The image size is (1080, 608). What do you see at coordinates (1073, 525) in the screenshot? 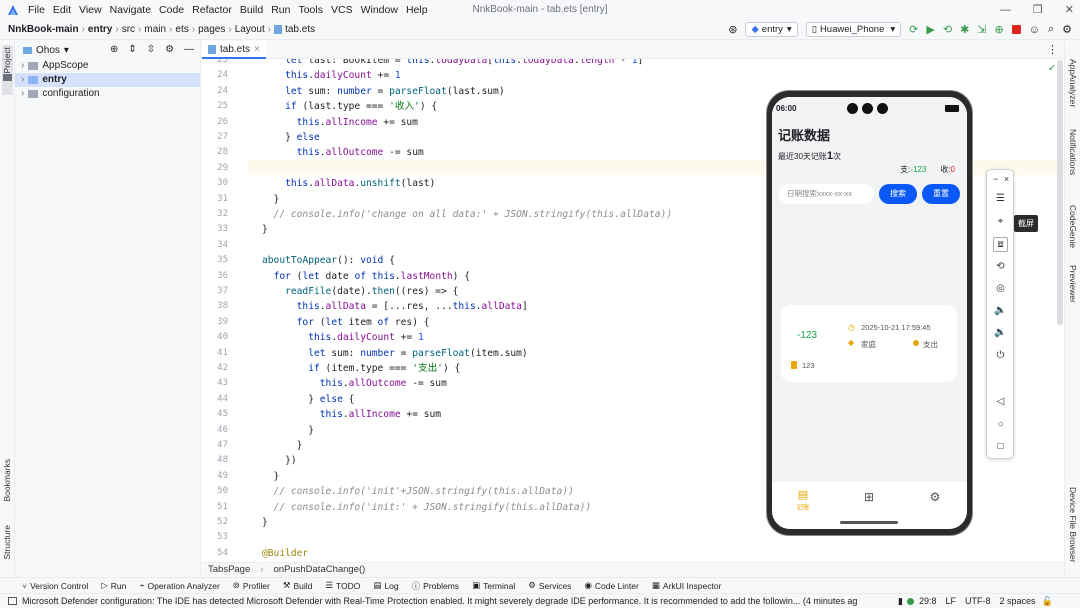
I see `device-file-browser-tool-button: Device File Browser` at bounding box center [1073, 525].